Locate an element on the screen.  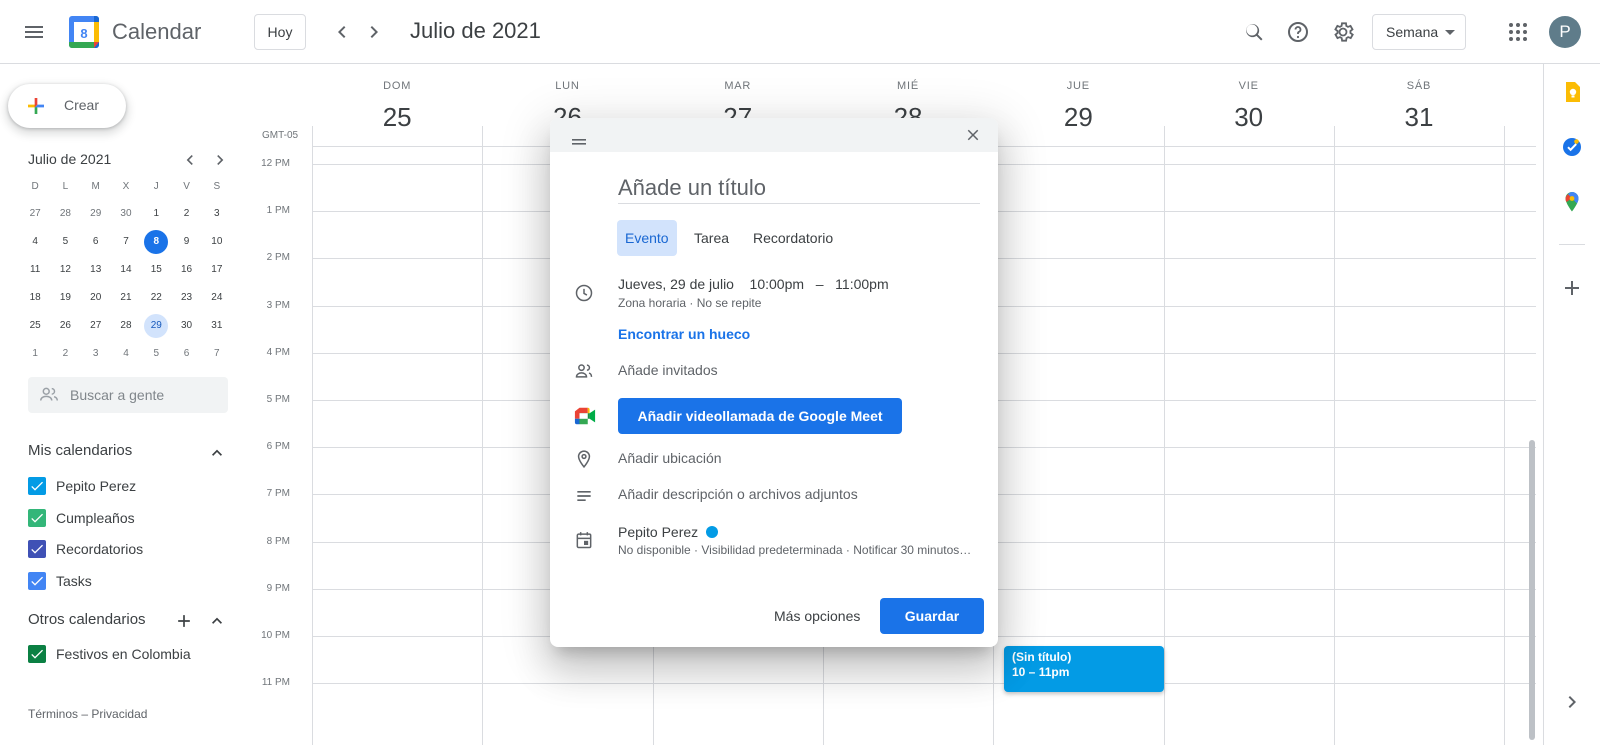
calendar-logo-icon: 8 is located at coordinates (84, 32).